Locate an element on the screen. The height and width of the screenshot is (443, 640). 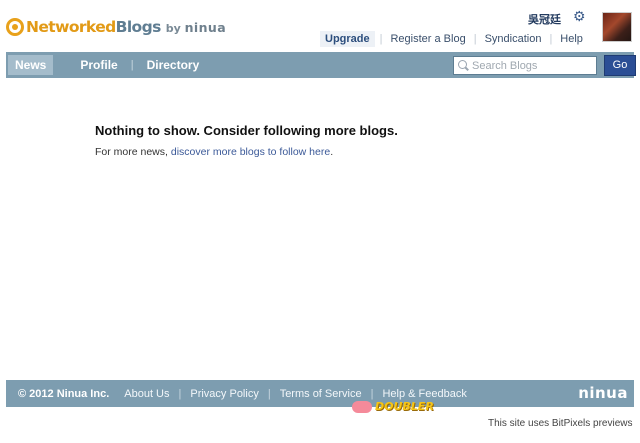
tab-profile: Profile is located at coordinates (98, 65).